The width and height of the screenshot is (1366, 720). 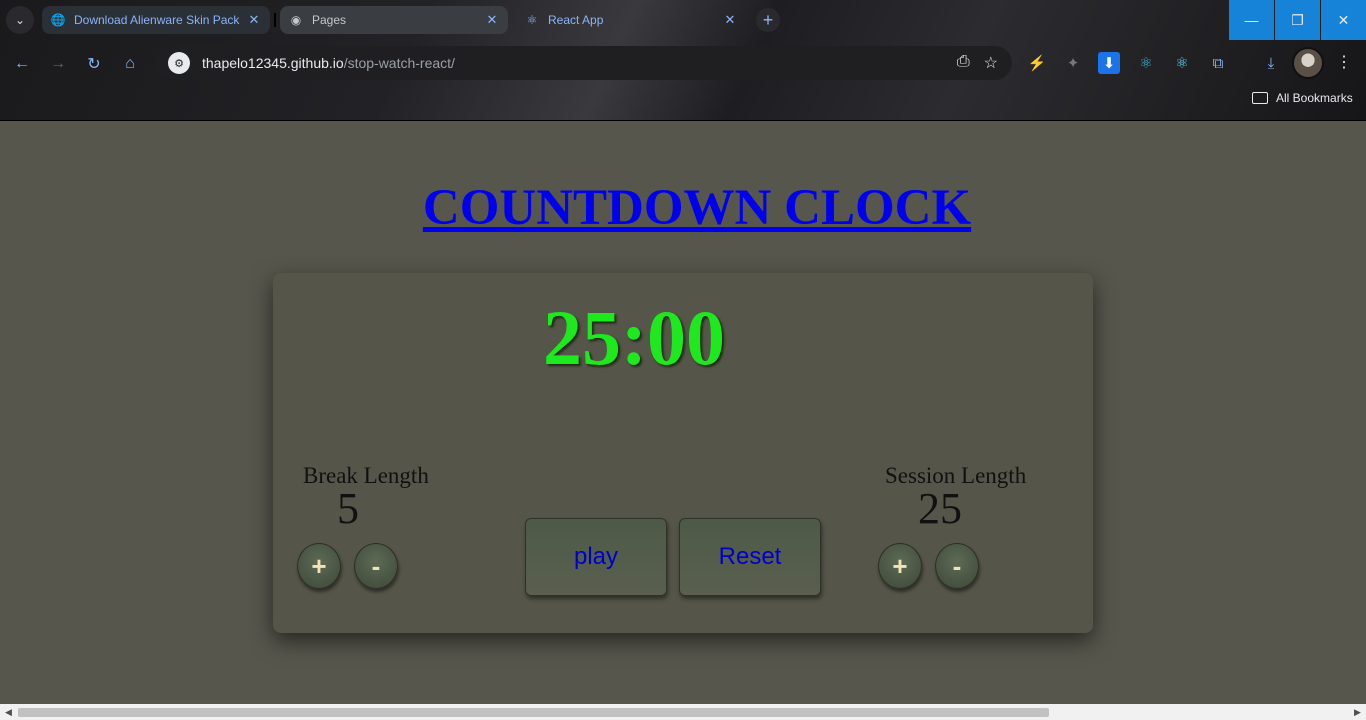 What do you see at coordinates (376, 566) in the screenshot?
I see `break-decrement-button: -` at bounding box center [376, 566].